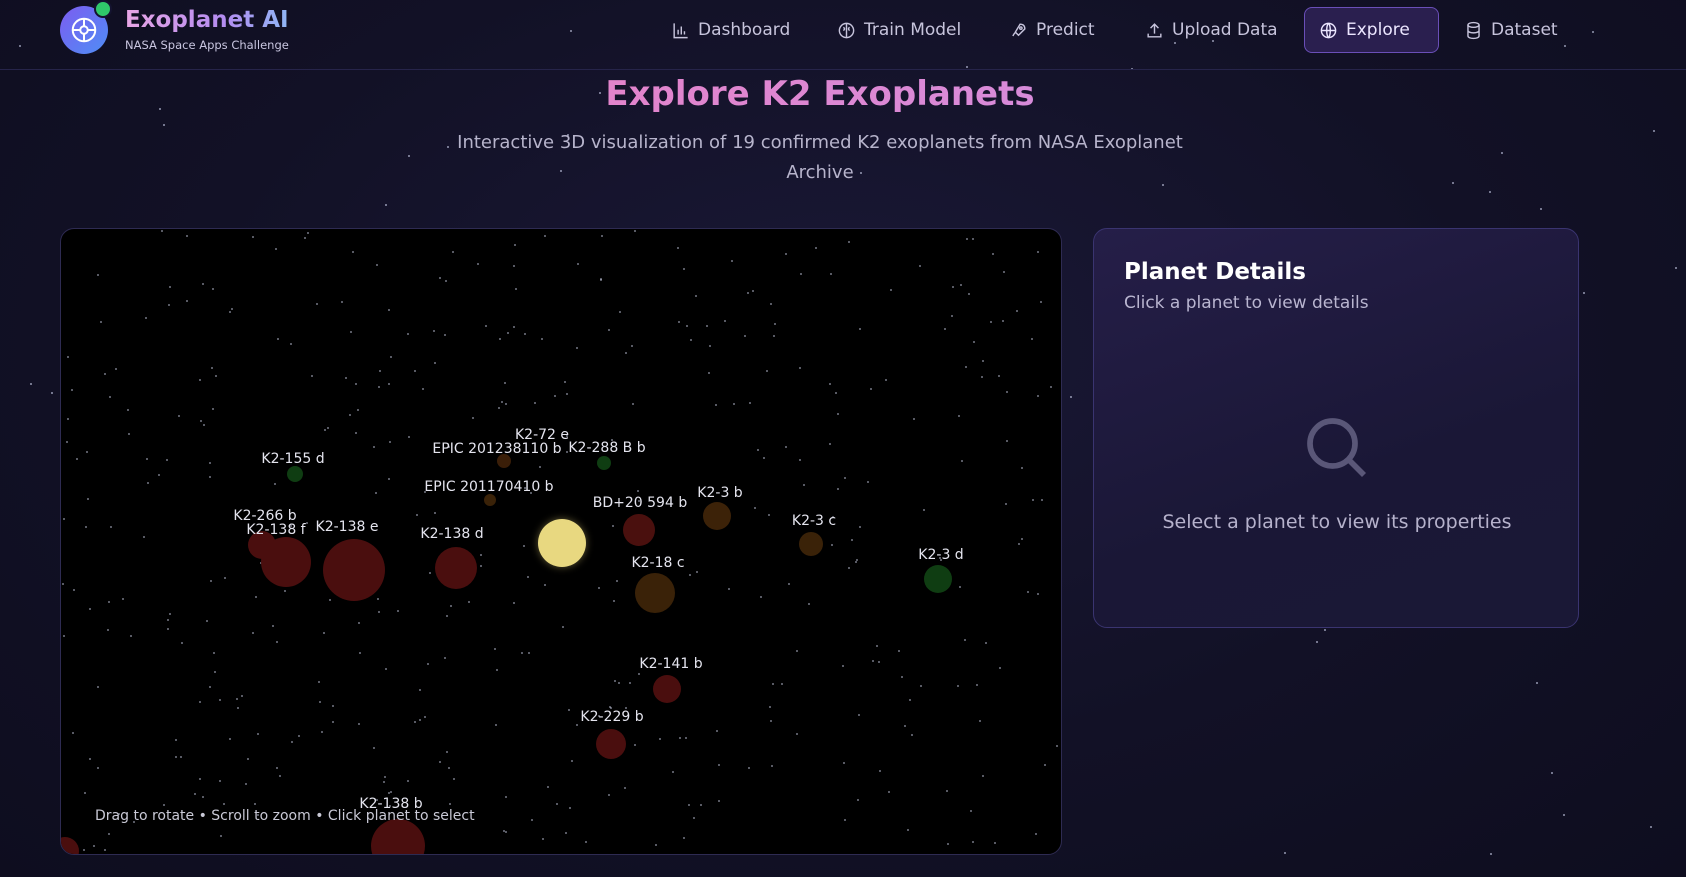 This screenshot has width=1686, height=877. I want to click on planet-label: K2-155 d, so click(293, 459).